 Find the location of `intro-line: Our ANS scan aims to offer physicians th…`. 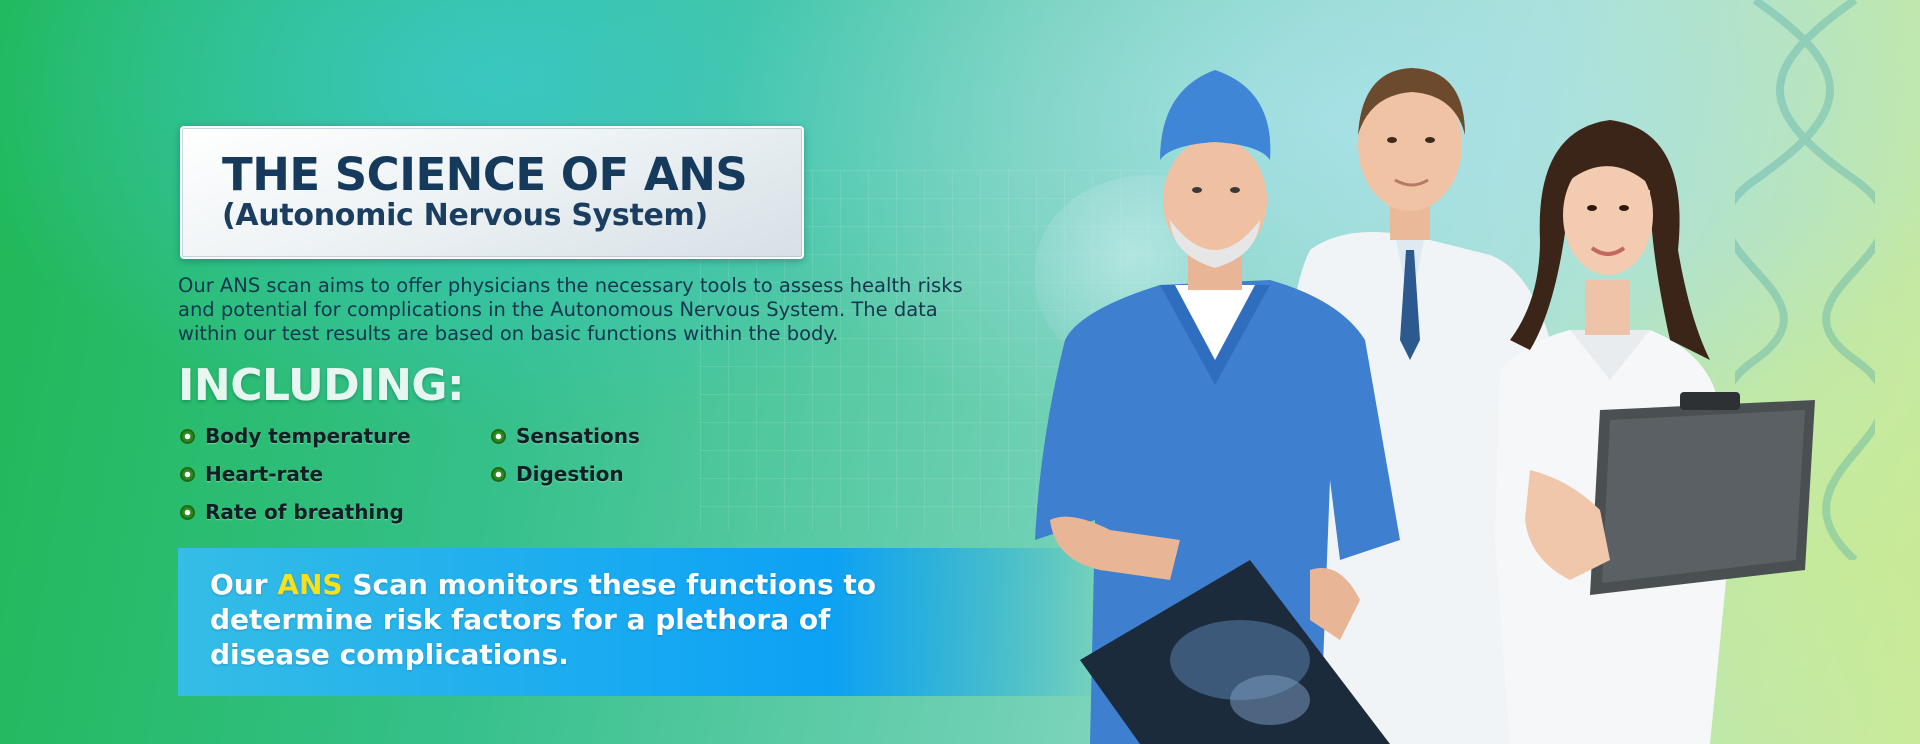

intro-line: Our ANS scan aims to offer physicians th… is located at coordinates (570, 285).